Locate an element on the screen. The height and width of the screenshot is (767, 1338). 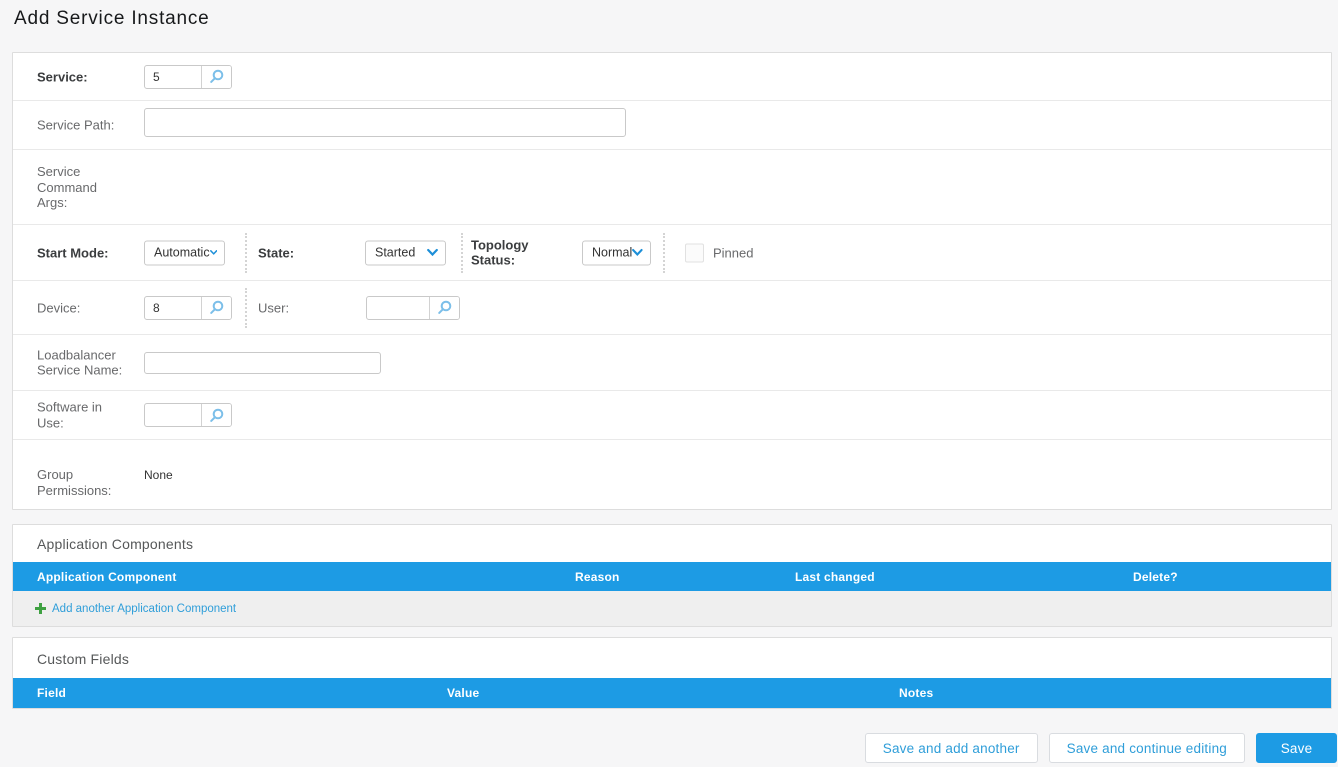
software-in-use-label: Software in Use: is located at coordinates (70, 415).